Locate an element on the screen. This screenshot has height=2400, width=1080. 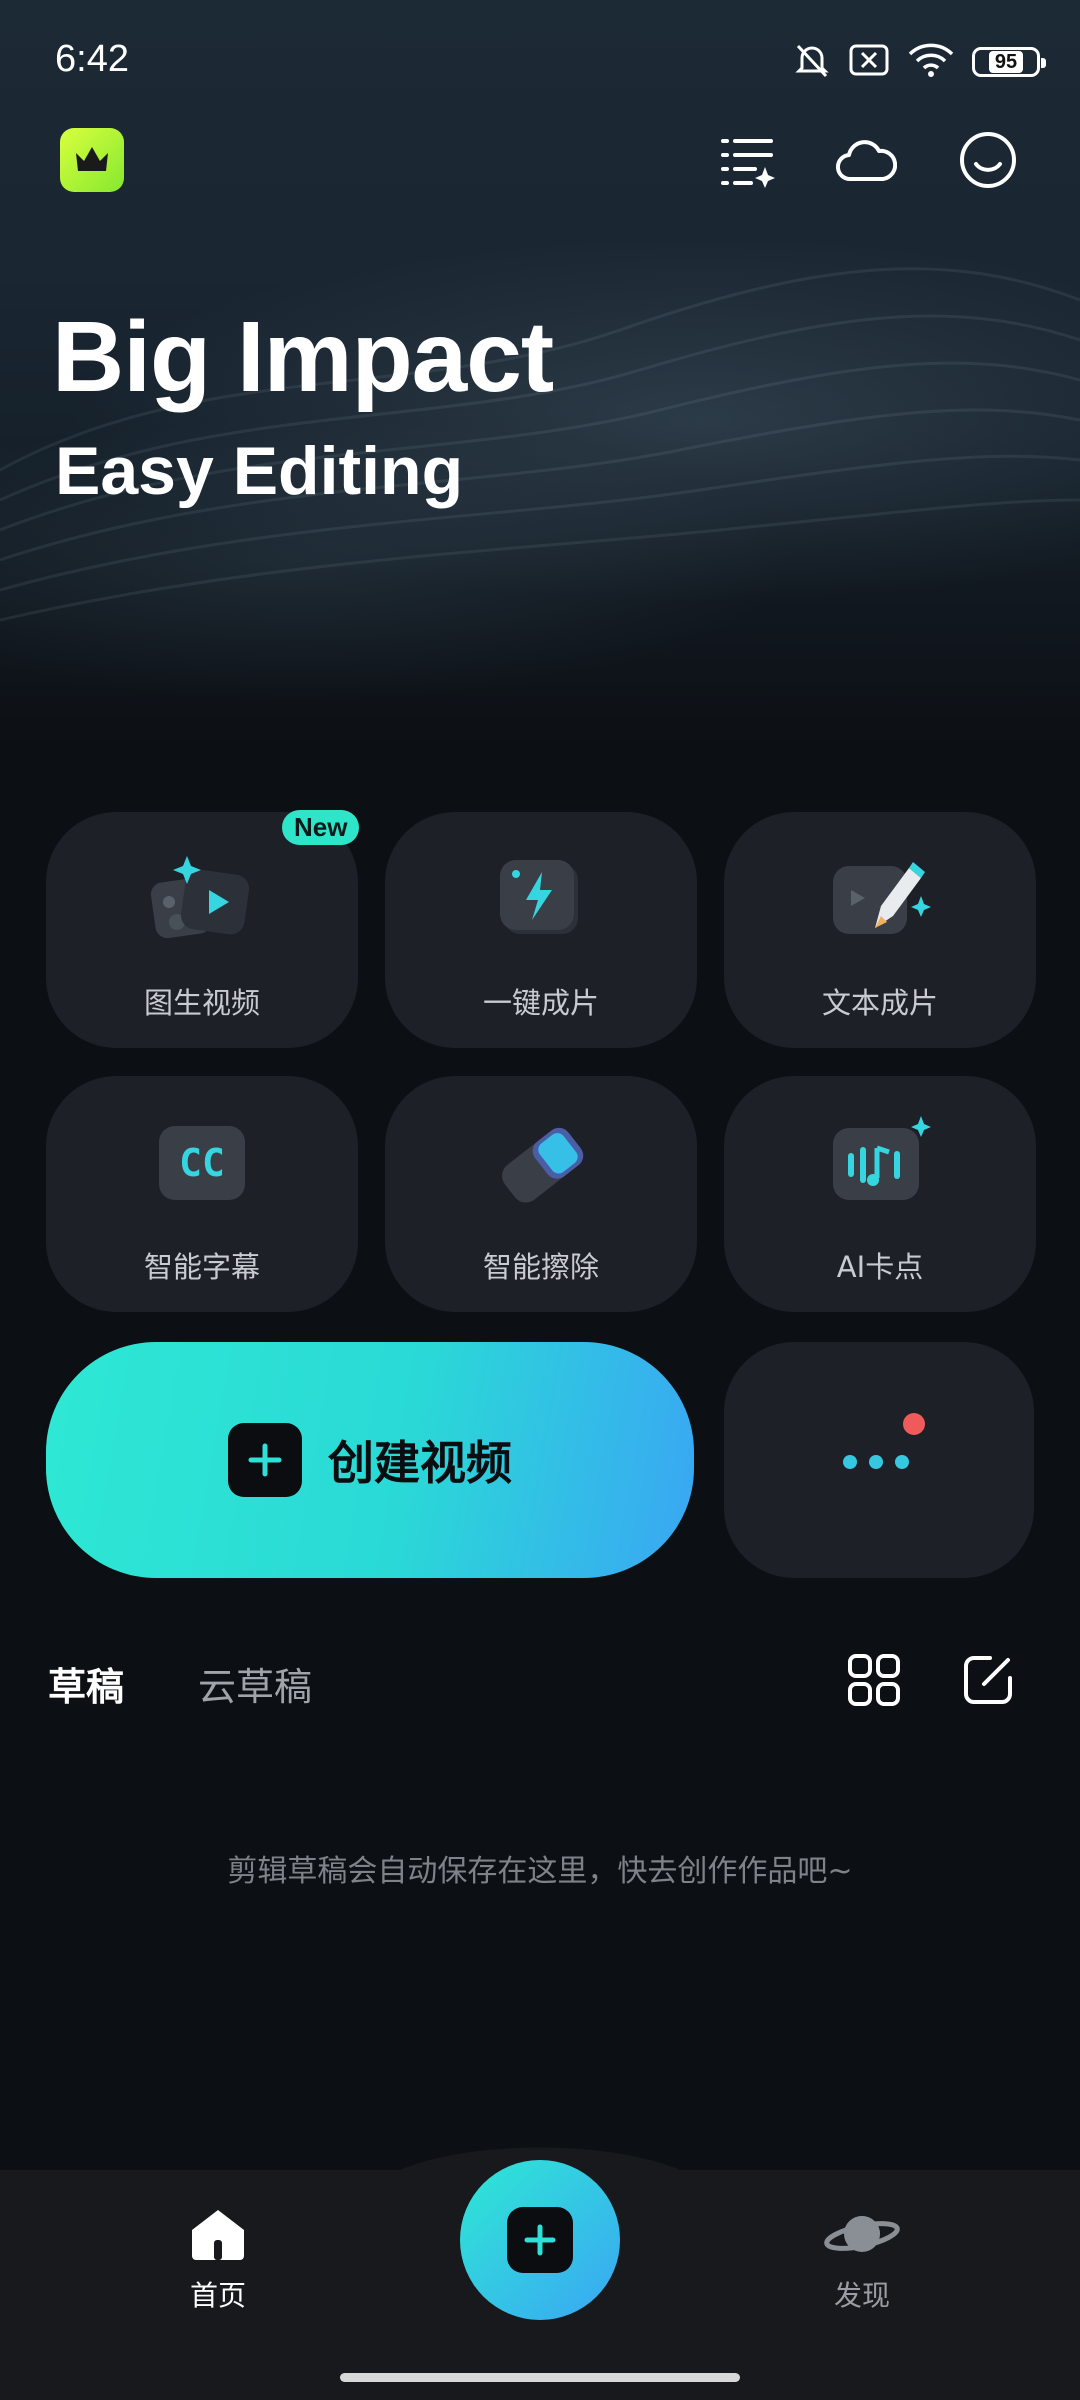
planet-icon is located at coordinates (862, 2234).